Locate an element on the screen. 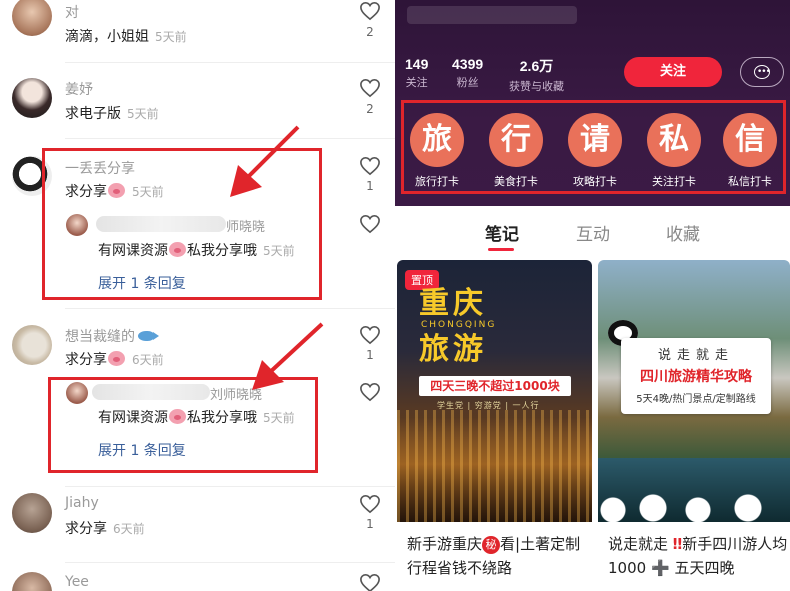 The height and width of the screenshot is (591, 790). pig-emoji-icon is located at coordinates (116, 358).